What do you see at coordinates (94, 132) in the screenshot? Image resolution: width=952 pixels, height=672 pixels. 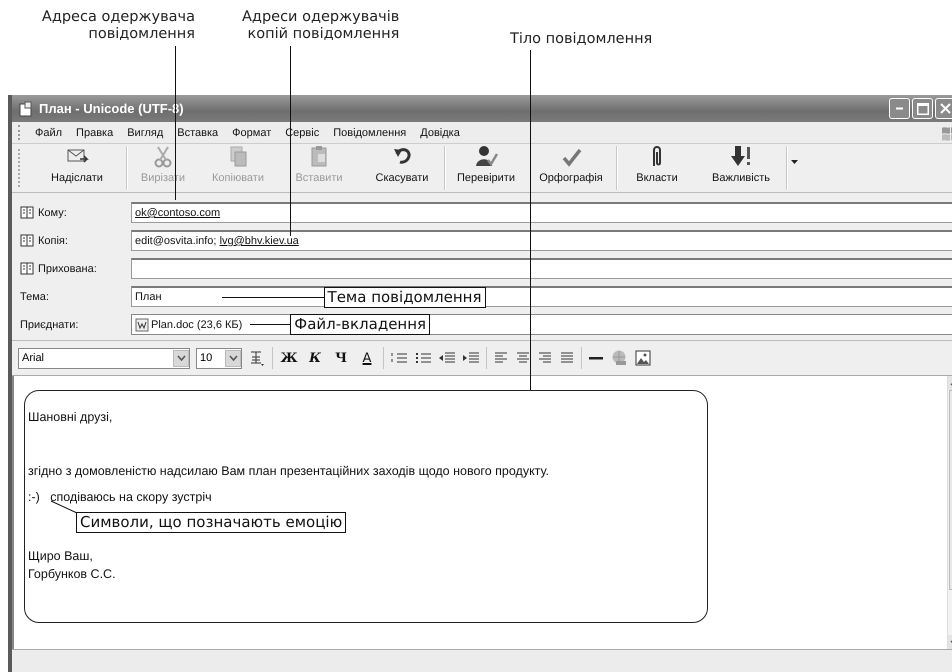 I see `menu-item: Правка` at bounding box center [94, 132].